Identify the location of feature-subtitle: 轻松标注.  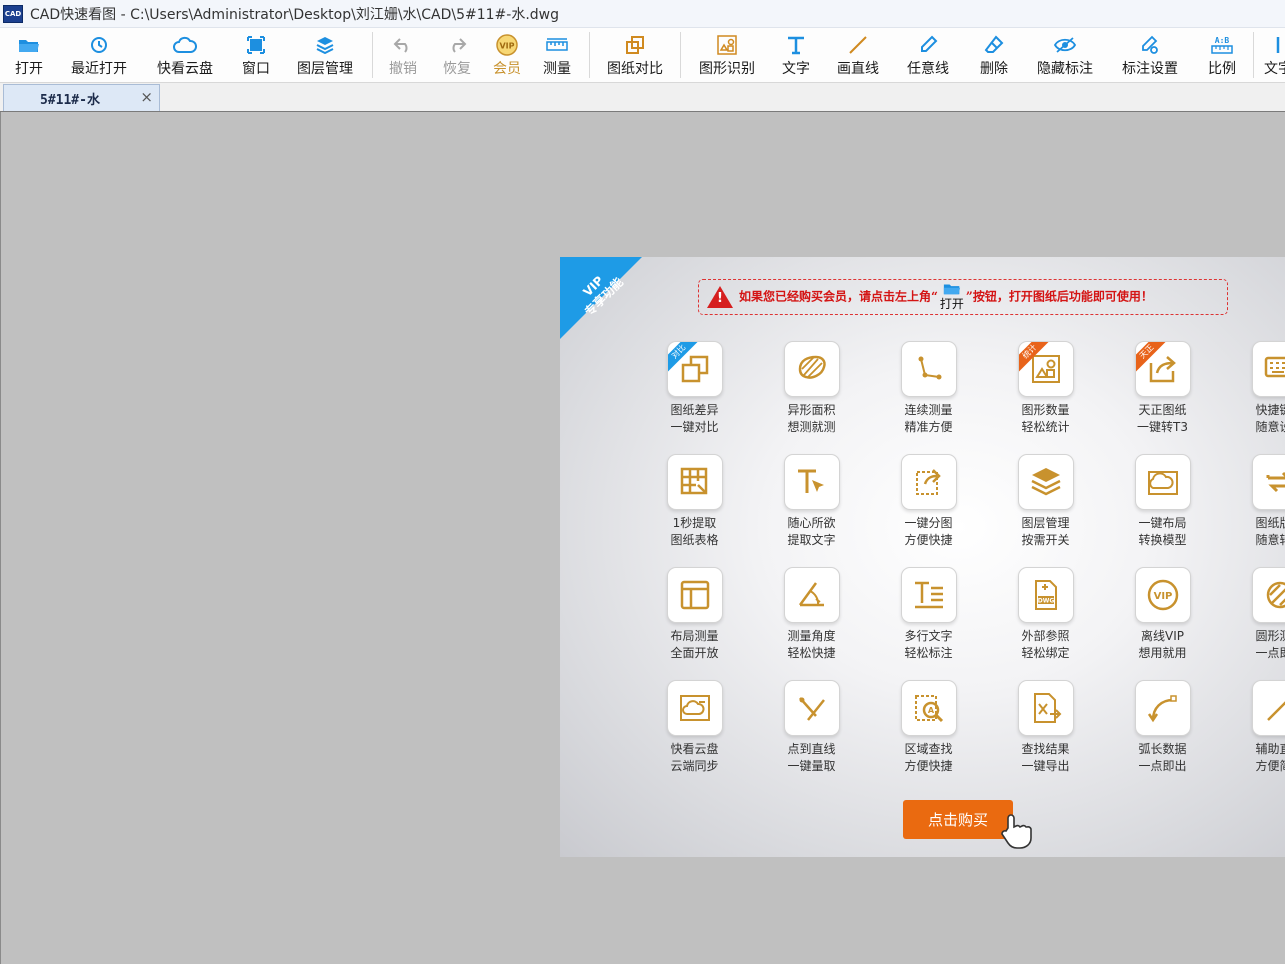
(928, 653).